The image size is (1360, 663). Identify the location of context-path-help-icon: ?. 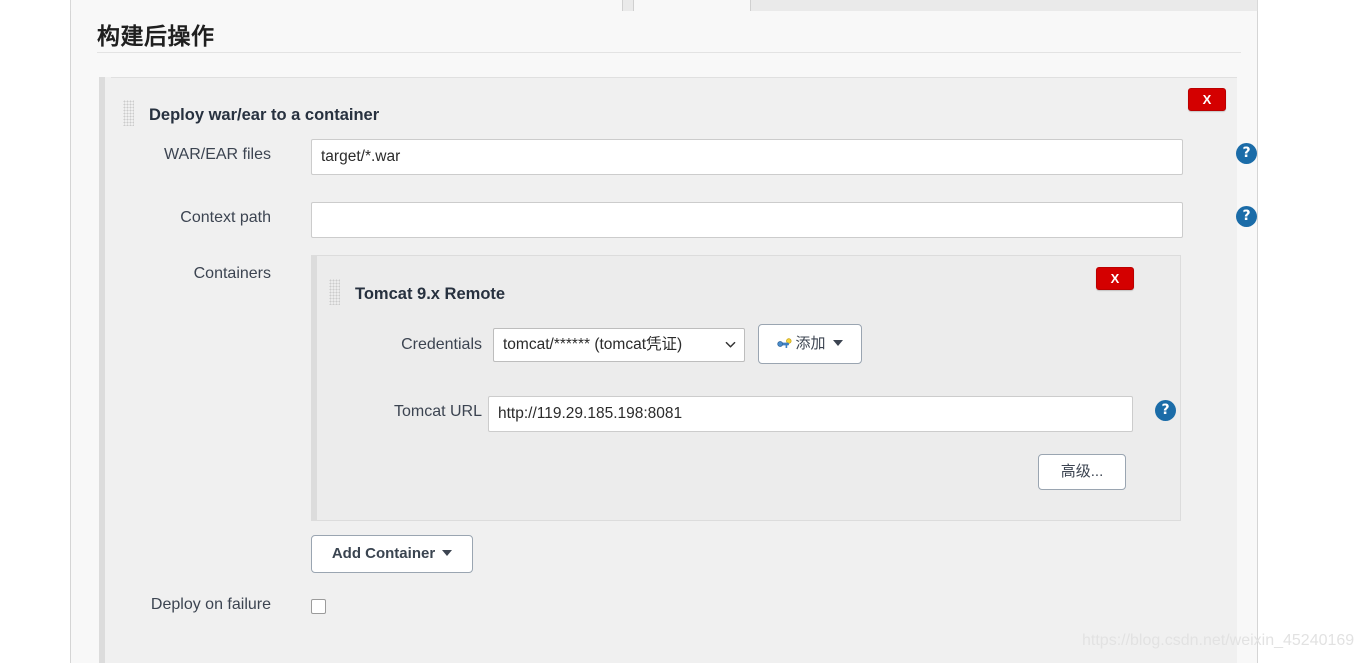
(1246, 216).